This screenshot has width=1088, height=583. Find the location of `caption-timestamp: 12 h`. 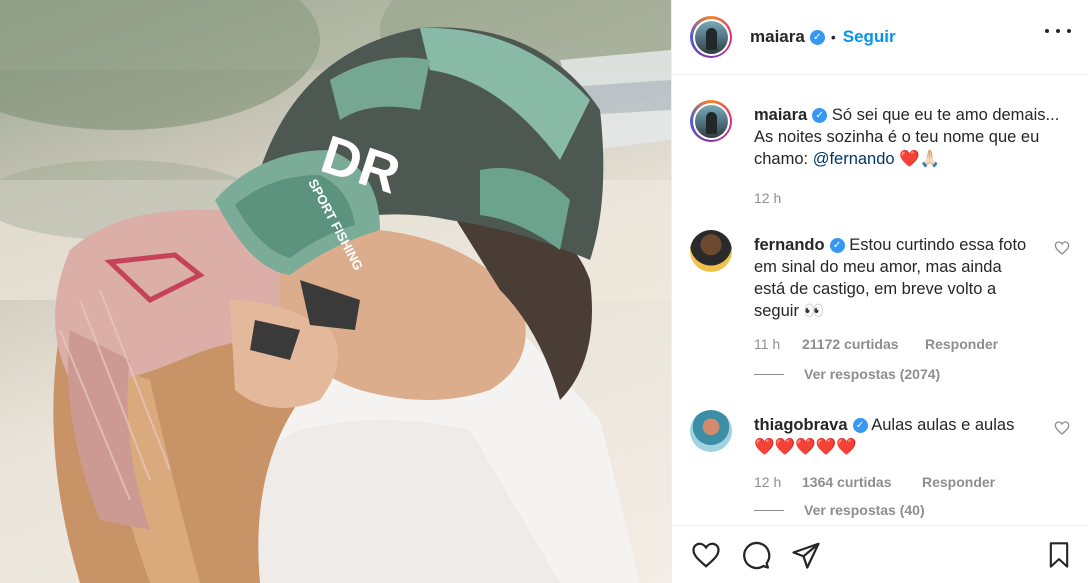

caption-timestamp: 12 h is located at coordinates (767, 198).